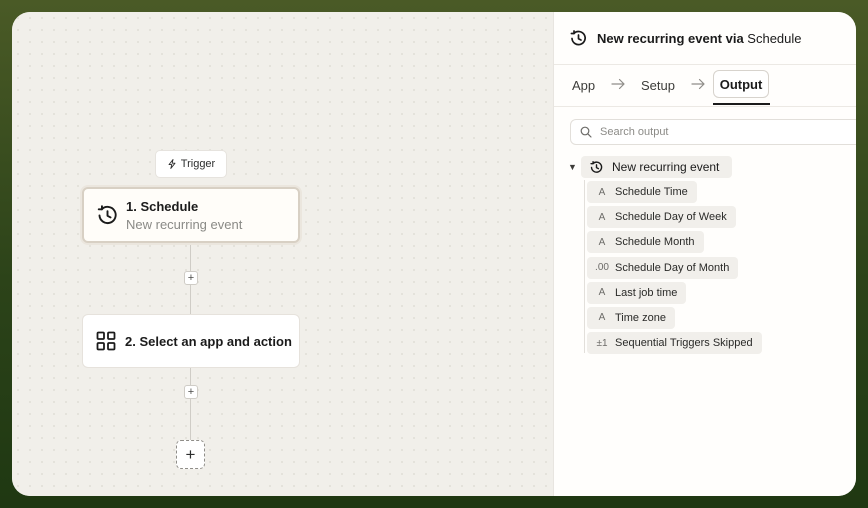  What do you see at coordinates (191, 215) in the screenshot?
I see `step-card-schedule: 1. Schedule New recurring event` at bounding box center [191, 215].